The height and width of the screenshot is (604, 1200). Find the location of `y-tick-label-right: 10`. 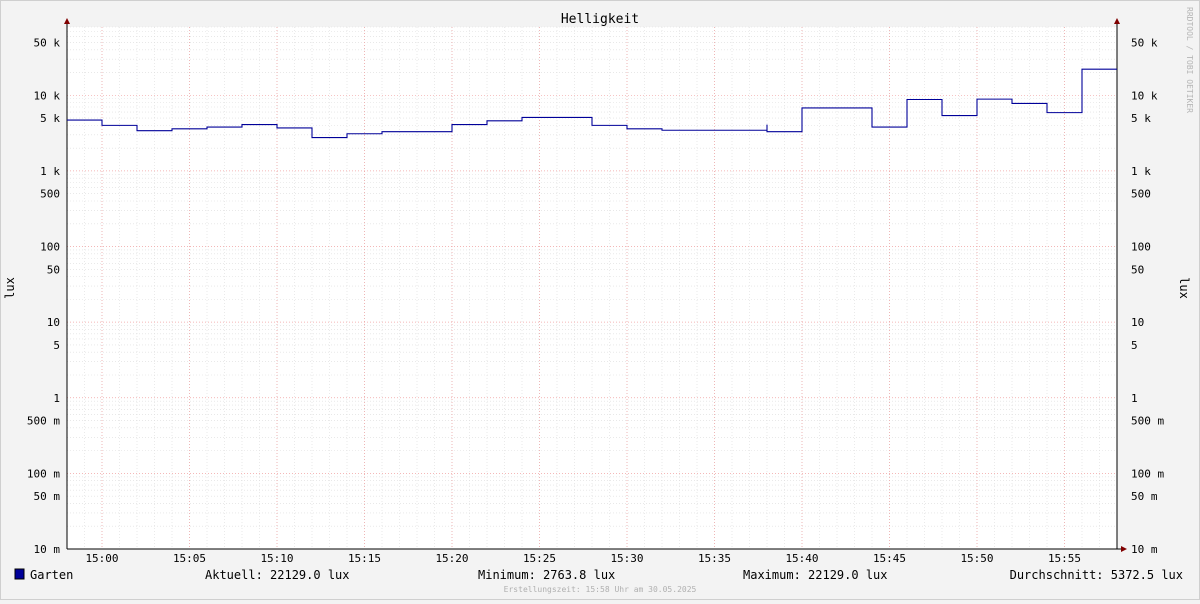

y-tick-label-right: 10 is located at coordinates (1137, 322).